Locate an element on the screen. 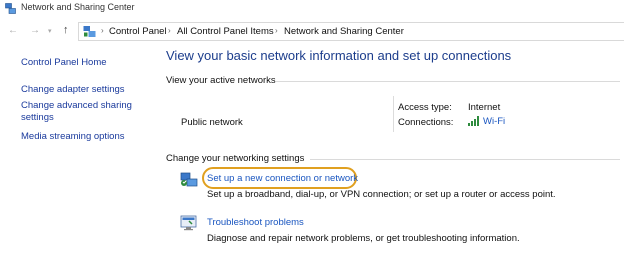 Image resolution: width=624 pixels, height=274 pixels. sidebar-item-control-panel-home: Control Panel Home is located at coordinates (83, 63).